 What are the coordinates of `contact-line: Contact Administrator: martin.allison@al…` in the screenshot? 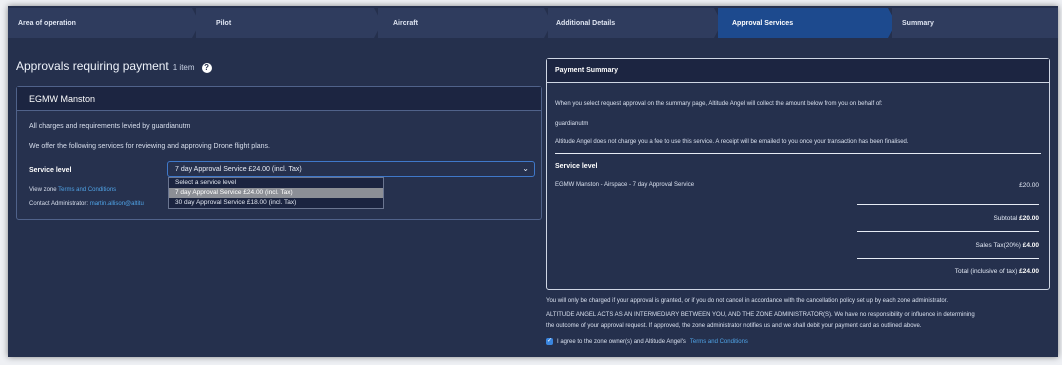 It's located at (86, 204).